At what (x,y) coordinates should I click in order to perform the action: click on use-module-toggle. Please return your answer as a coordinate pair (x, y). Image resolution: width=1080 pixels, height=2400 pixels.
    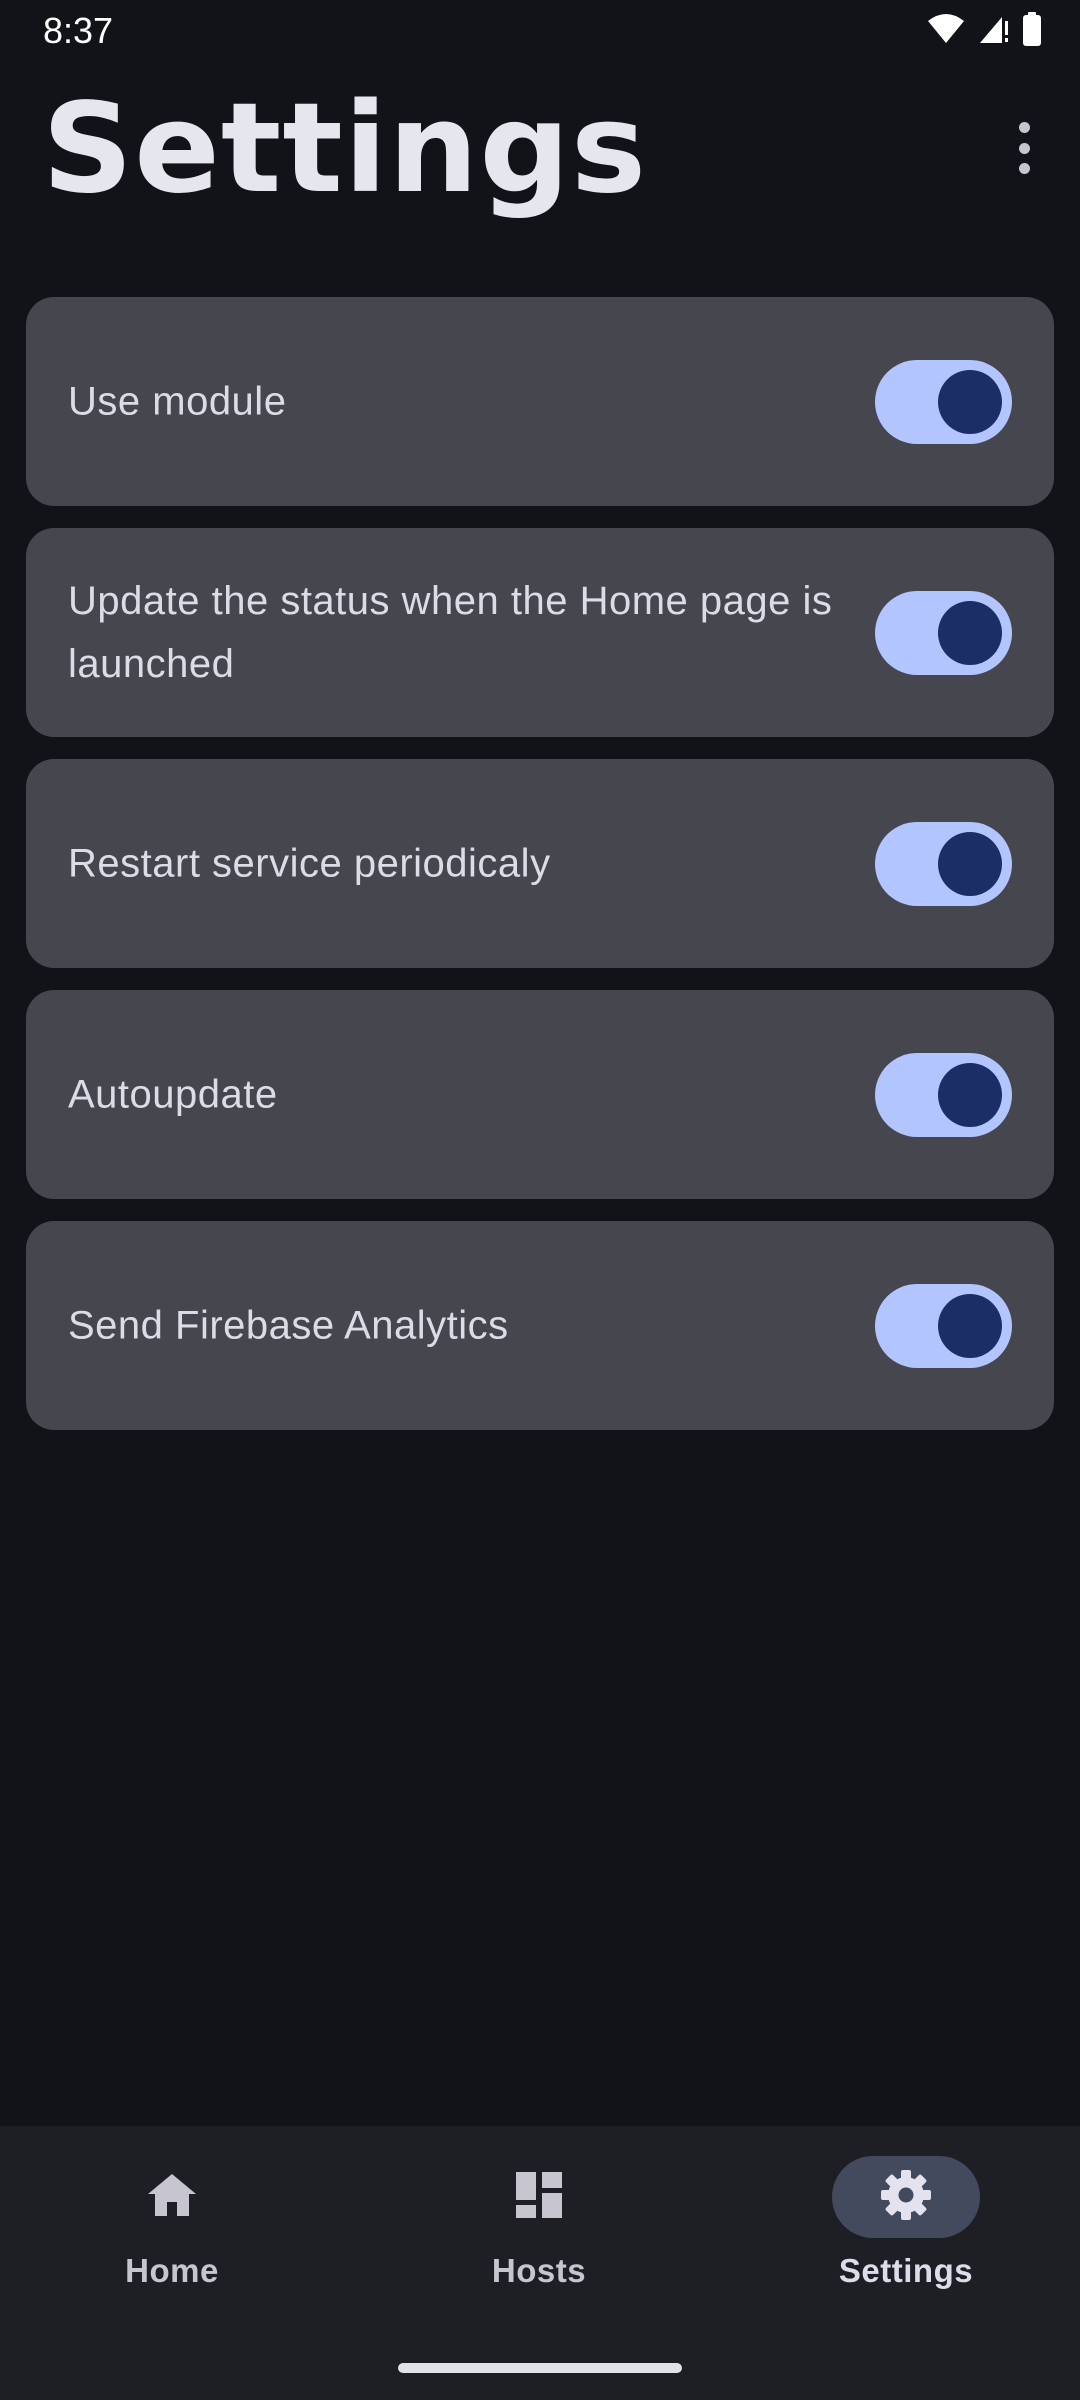
    Looking at the image, I should click on (943, 401).